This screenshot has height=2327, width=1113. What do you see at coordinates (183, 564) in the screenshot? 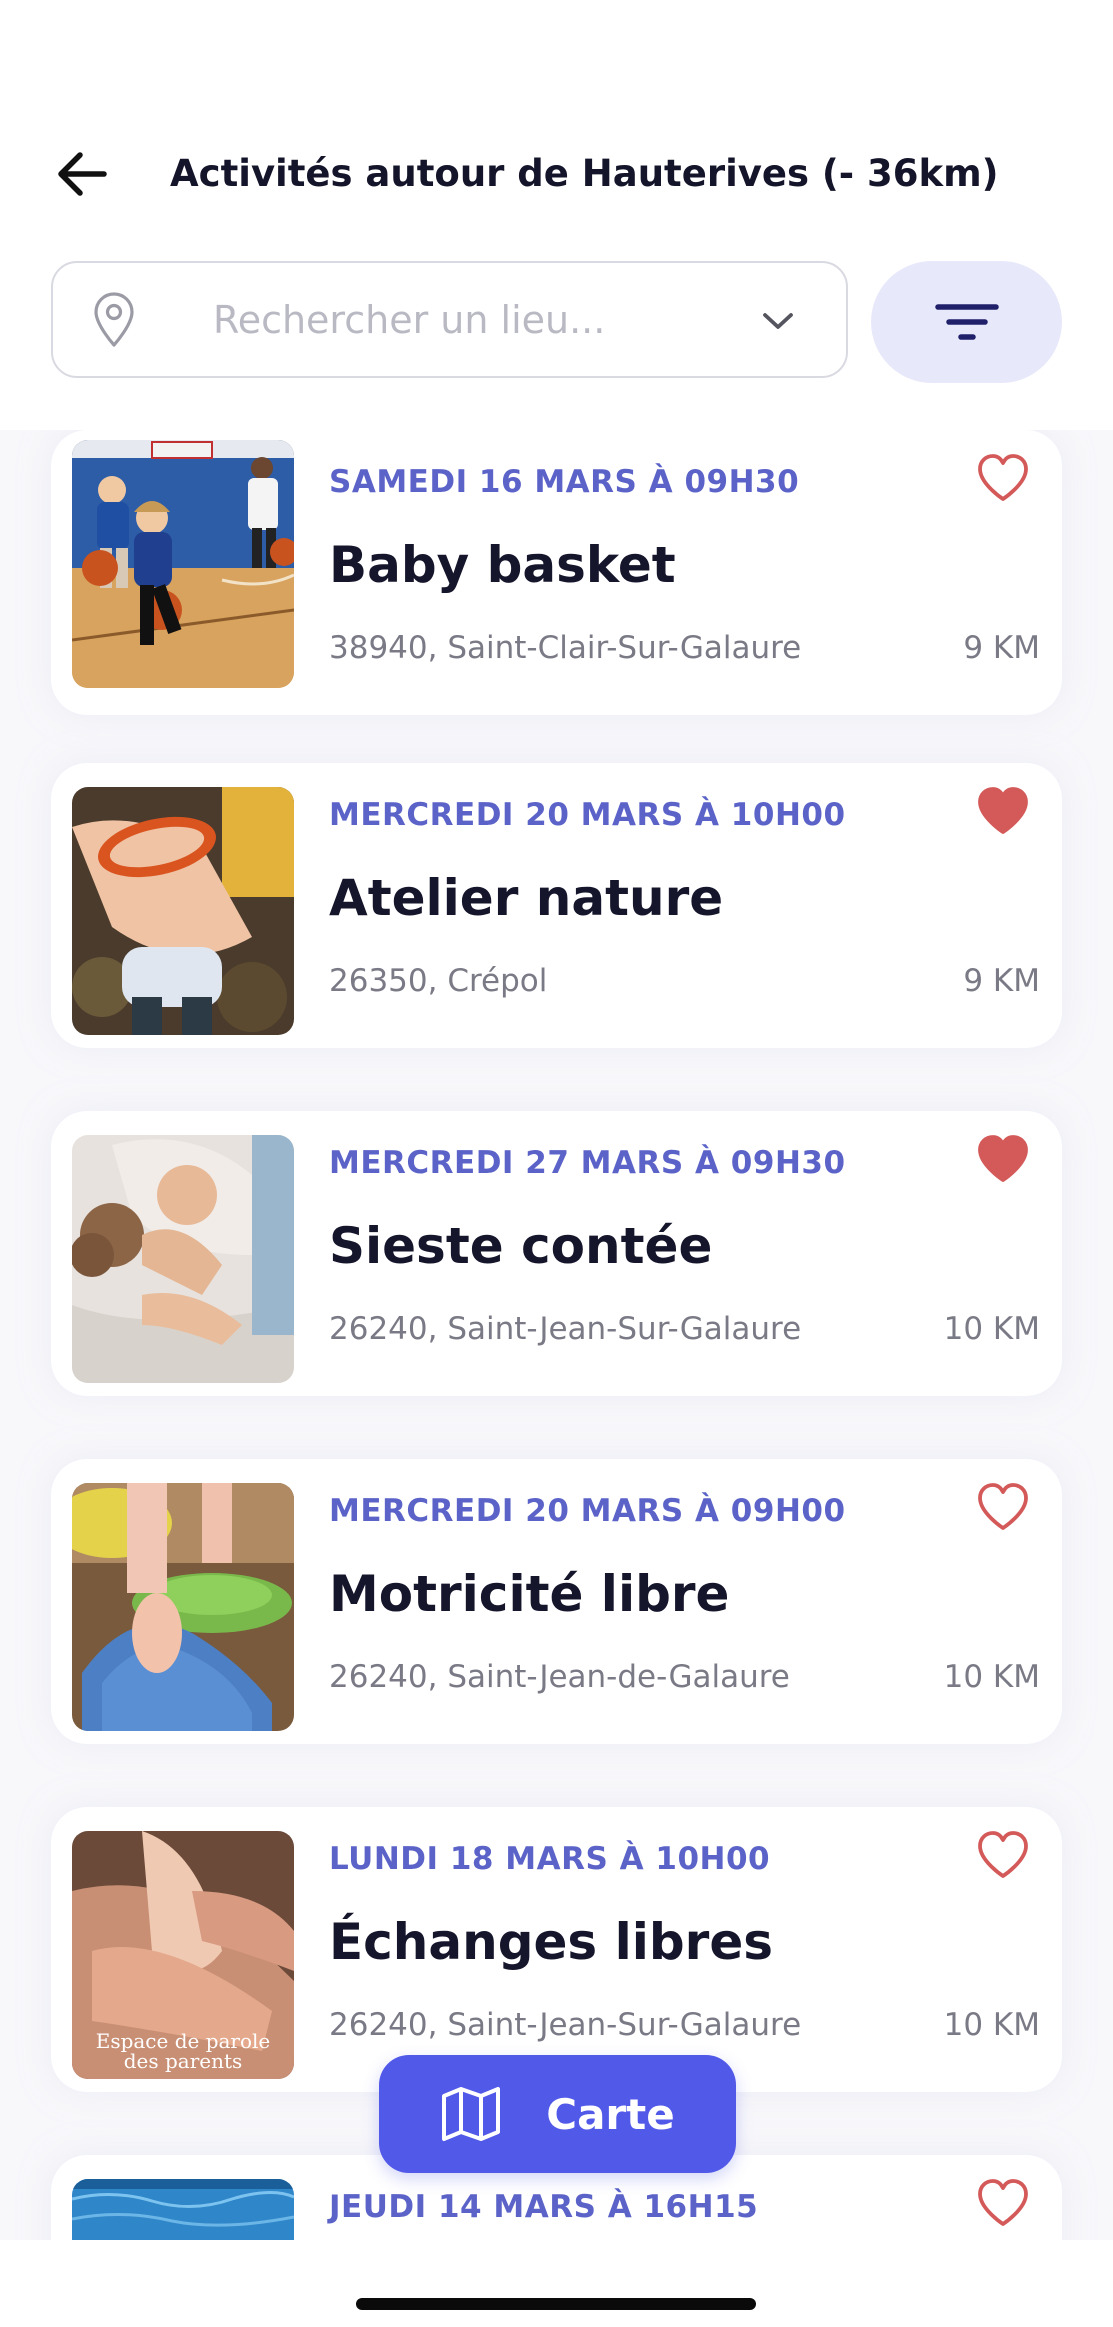
I see `activity-image-baby-basket` at bounding box center [183, 564].